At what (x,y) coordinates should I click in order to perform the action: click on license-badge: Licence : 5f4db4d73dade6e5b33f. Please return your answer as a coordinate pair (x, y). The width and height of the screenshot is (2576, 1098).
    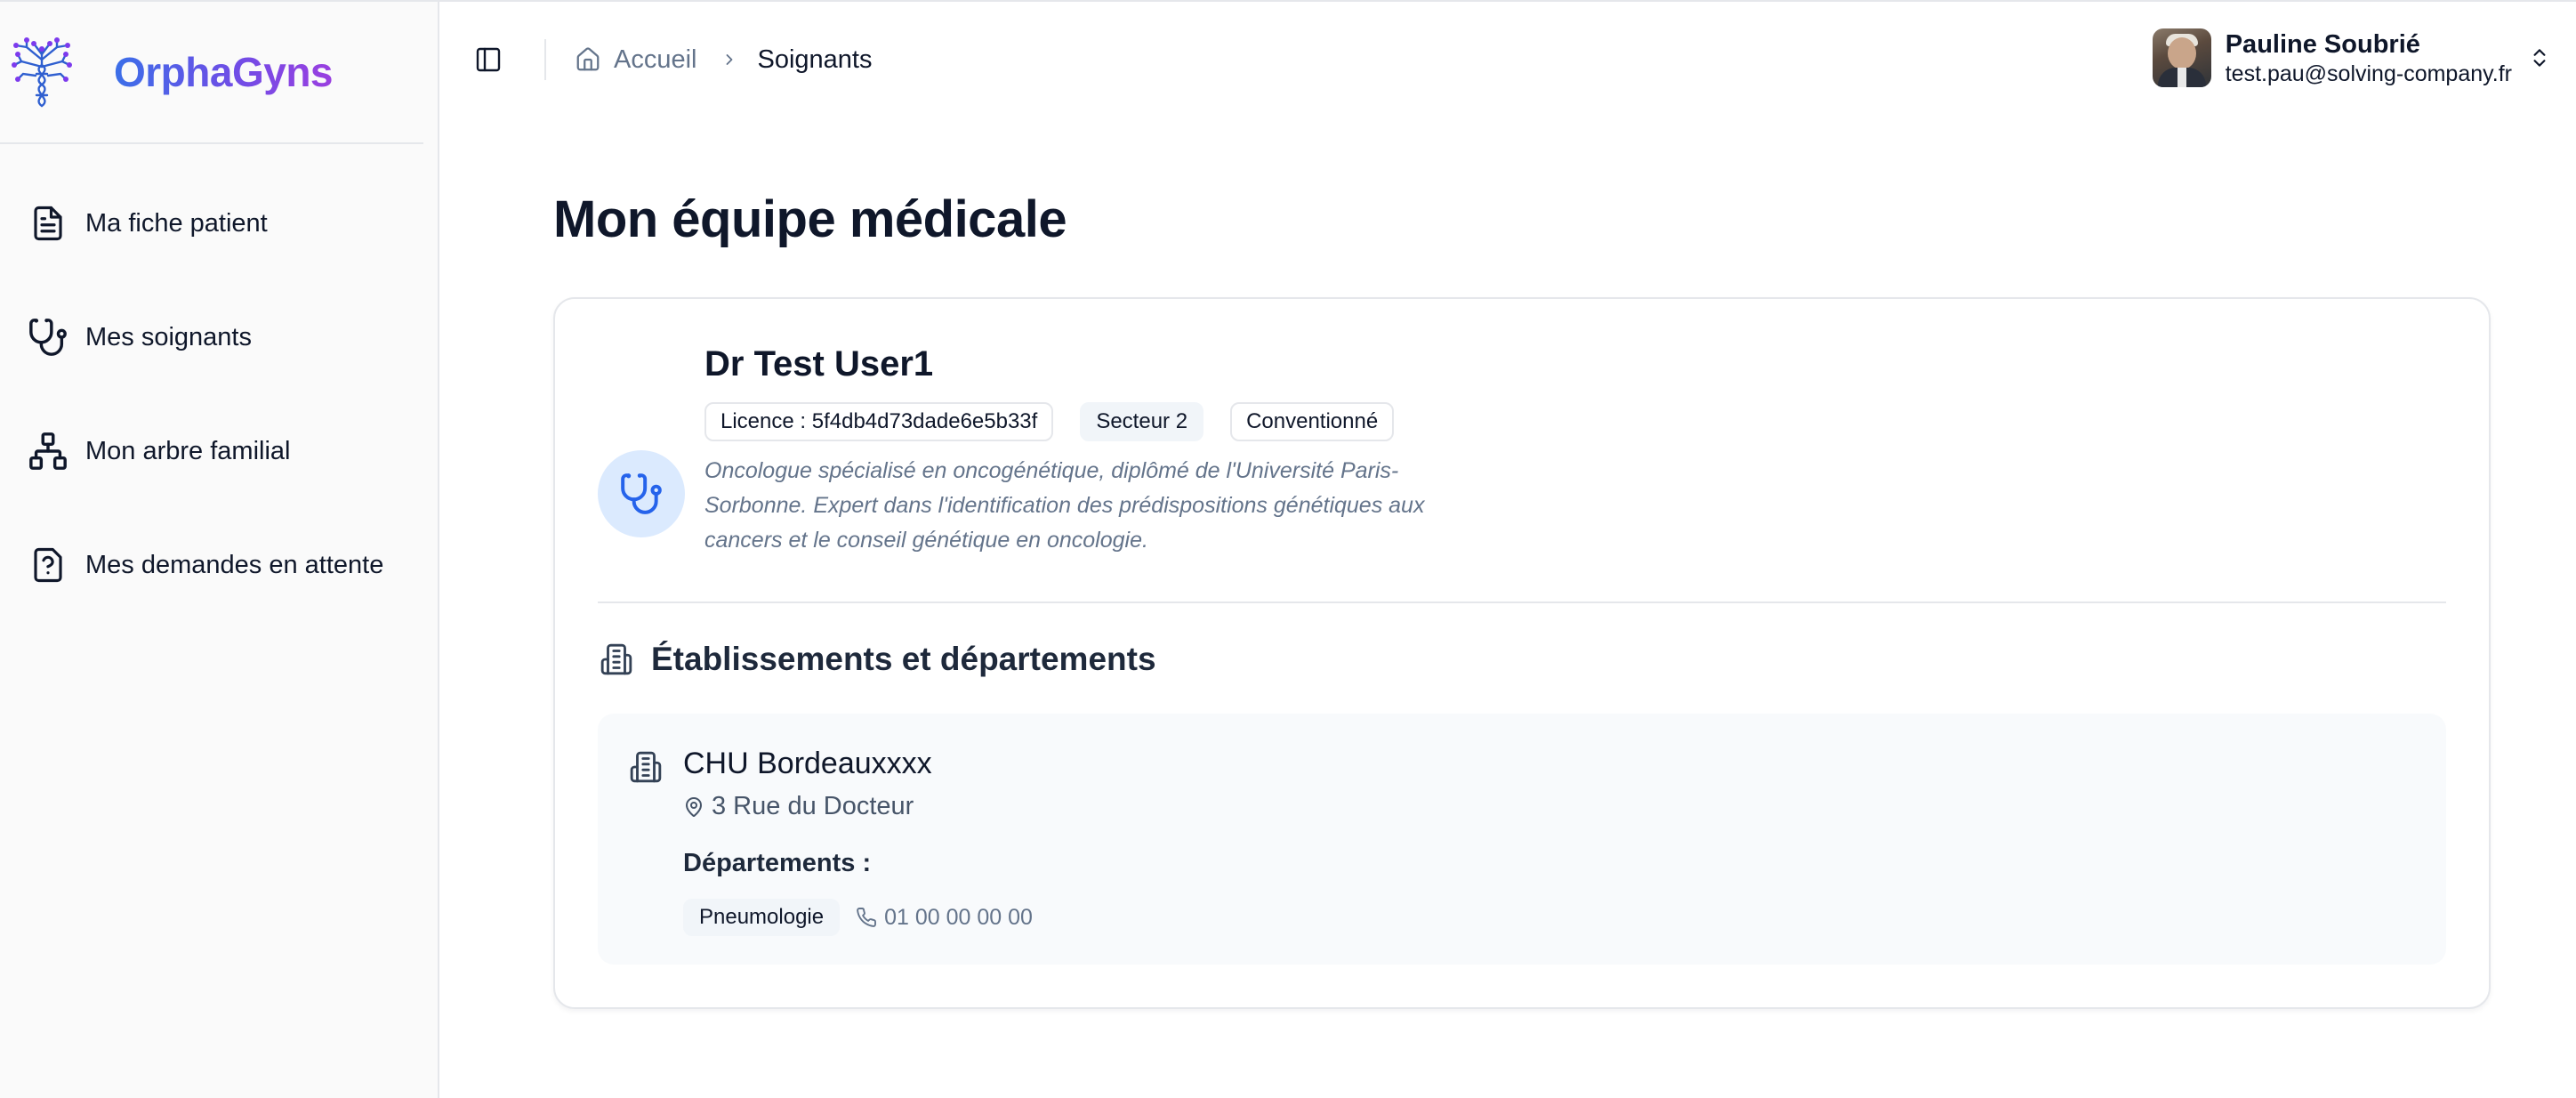
    Looking at the image, I should click on (879, 421).